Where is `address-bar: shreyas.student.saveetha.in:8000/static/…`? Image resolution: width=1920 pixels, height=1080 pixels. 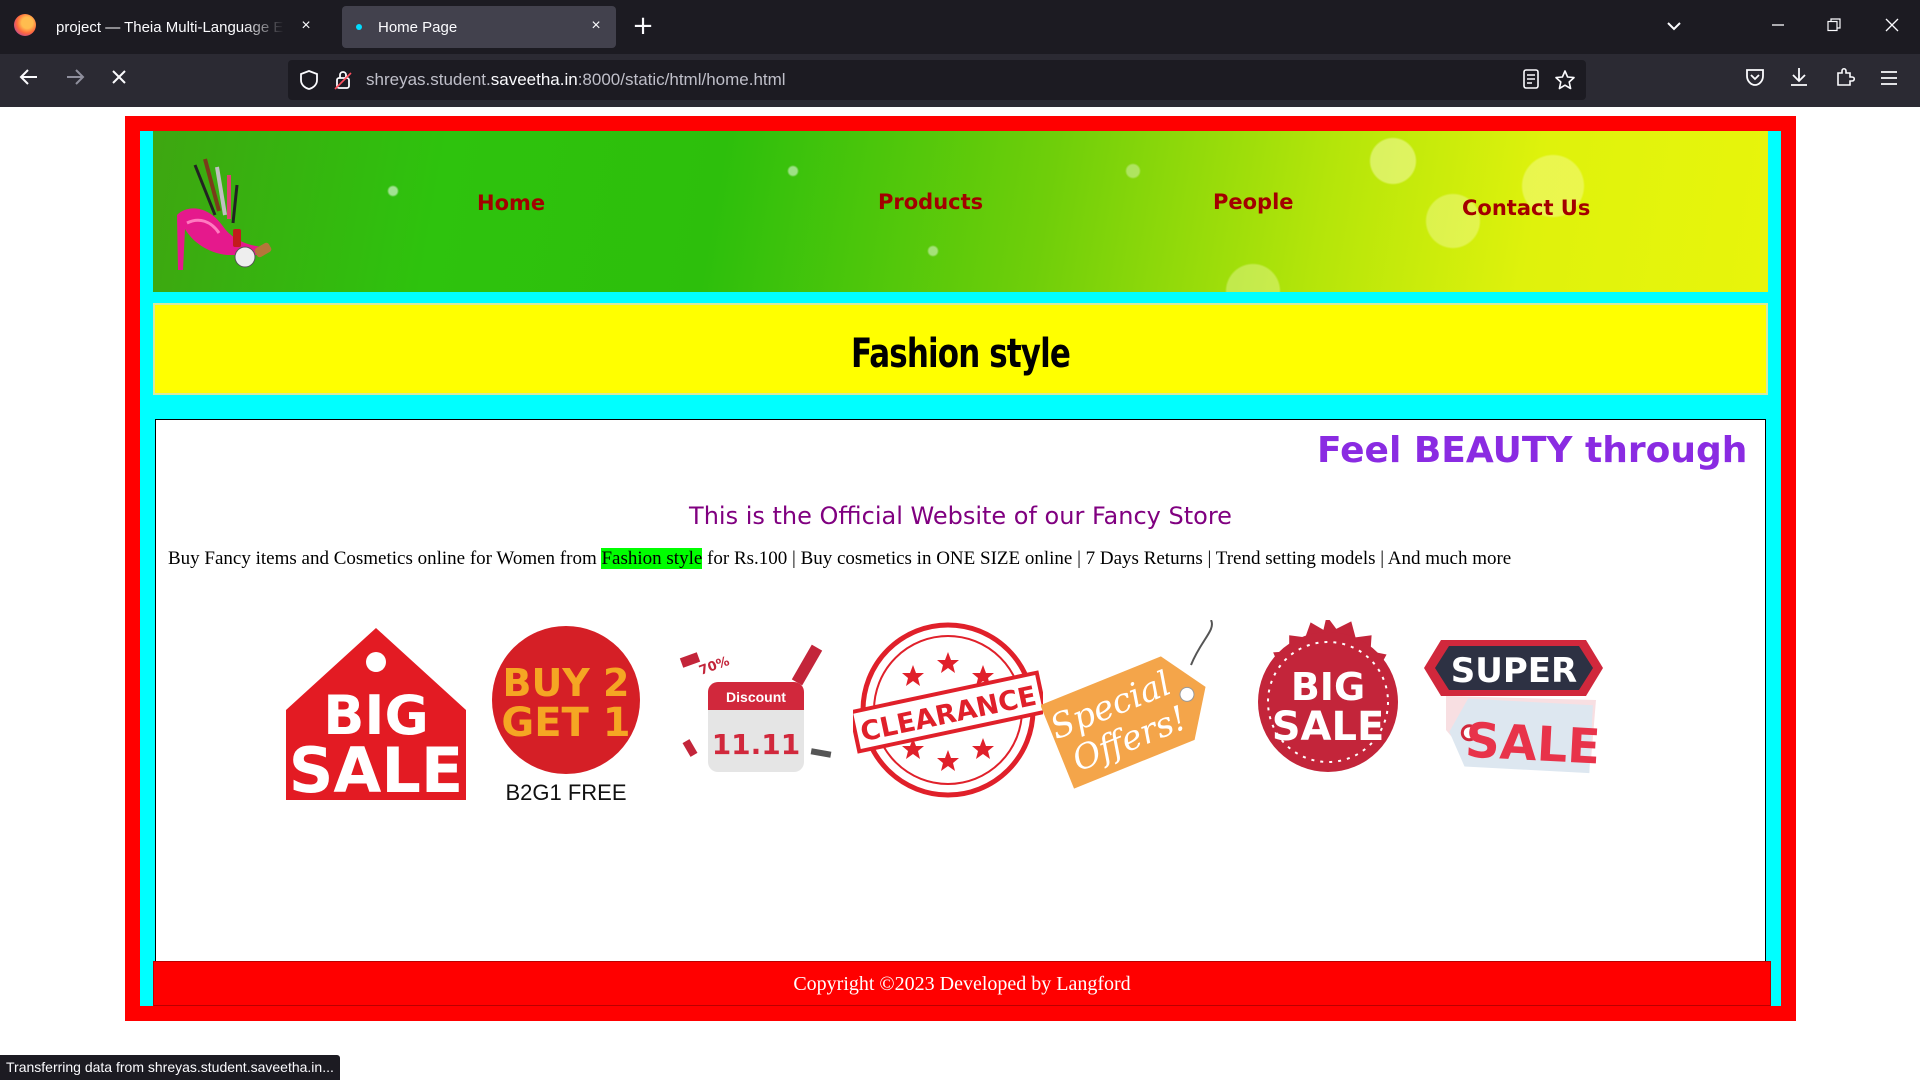 address-bar: shreyas.student.saveetha.in:8000/static/… is located at coordinates (937, 80).